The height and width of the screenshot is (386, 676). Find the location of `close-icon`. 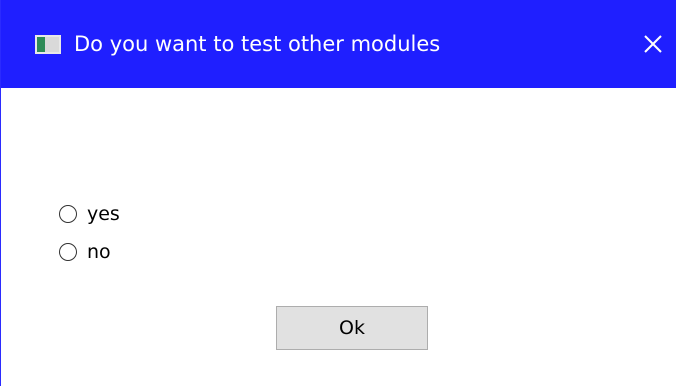

close-icon is located at coordinates (653, 44).